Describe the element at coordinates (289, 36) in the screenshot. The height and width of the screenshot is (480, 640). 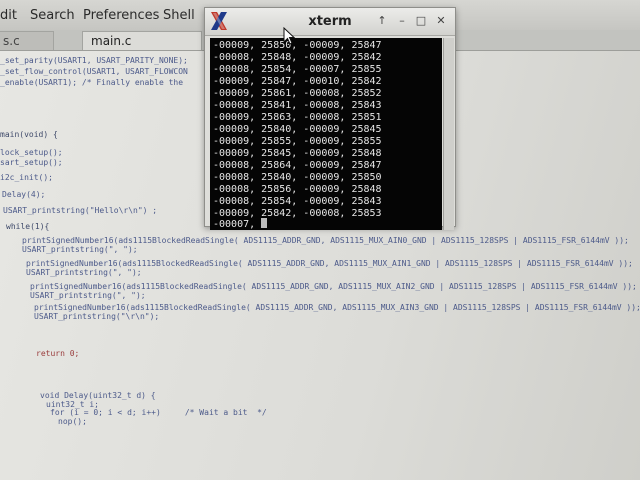
I see `mouse-pointer-icon` at that location.